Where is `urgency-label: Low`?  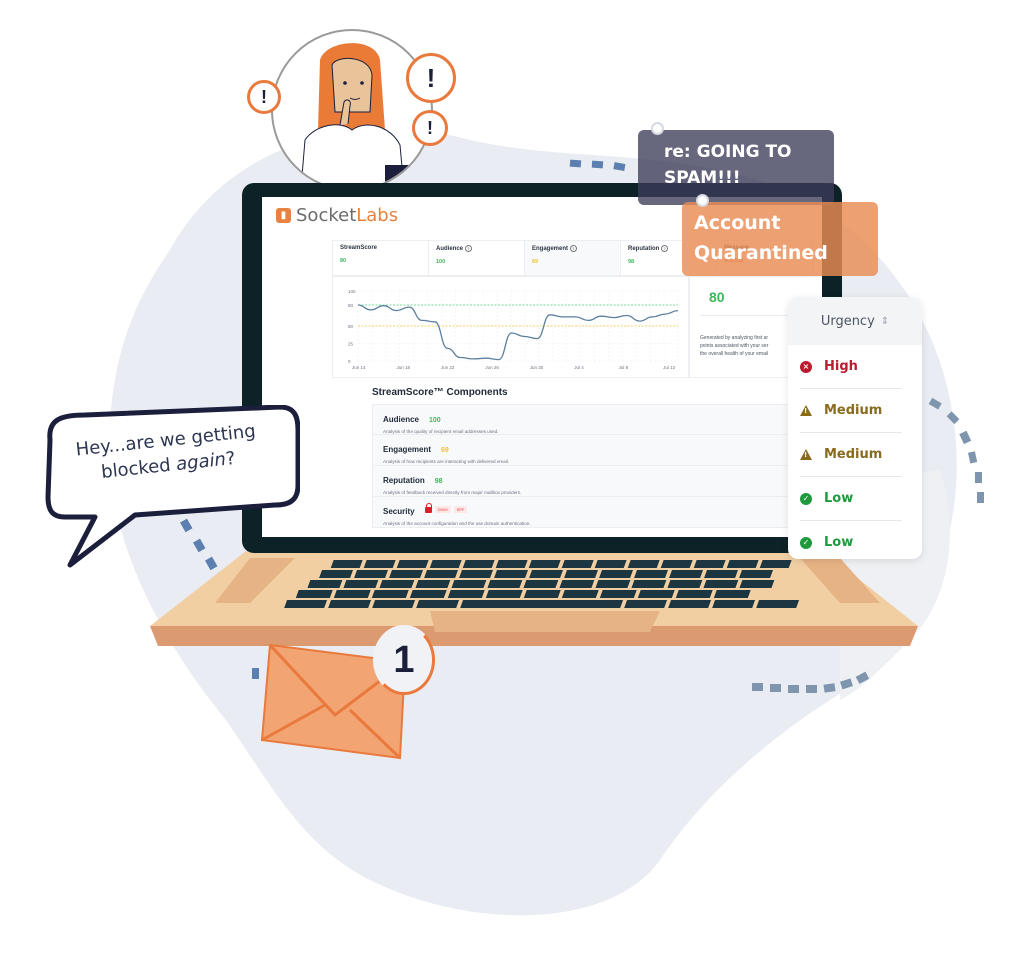 urgency-label: Low is located at coordinates (839, 498).